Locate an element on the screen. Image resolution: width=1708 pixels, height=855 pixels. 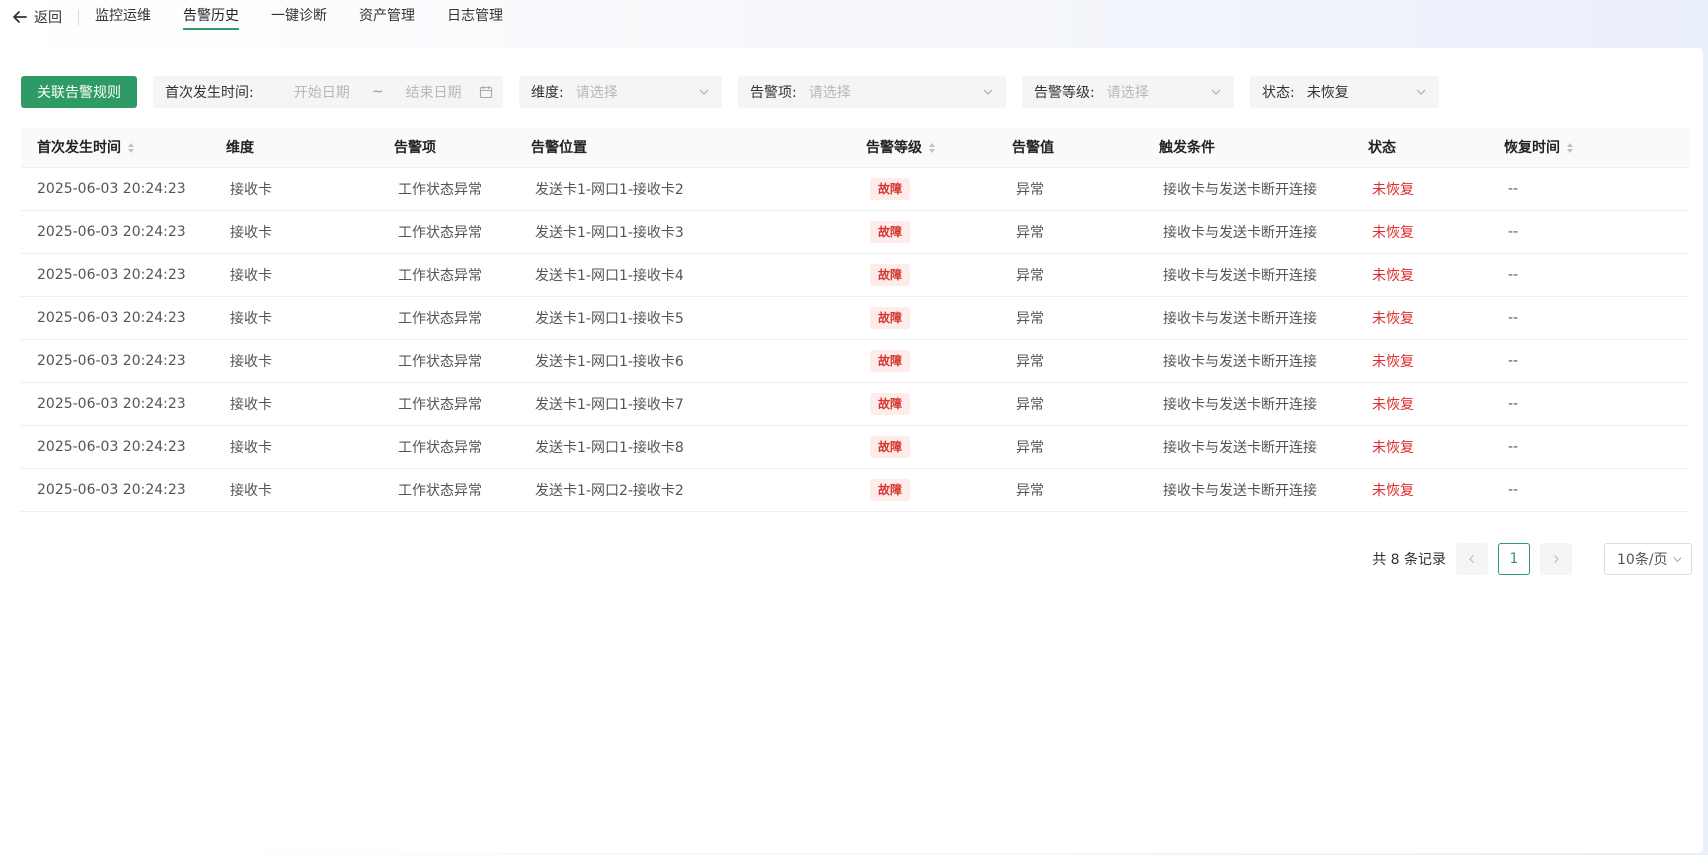
alarm-level-select: 告警等级: 请选择 is located at coordinates (1128, 92).